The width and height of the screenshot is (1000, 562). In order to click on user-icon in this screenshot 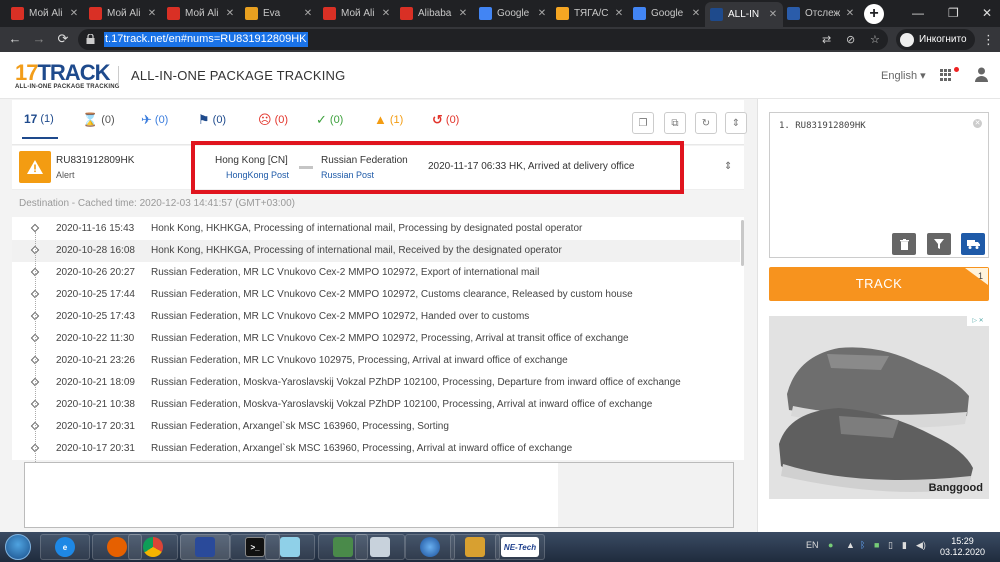, I will do `click(981, 74)`.